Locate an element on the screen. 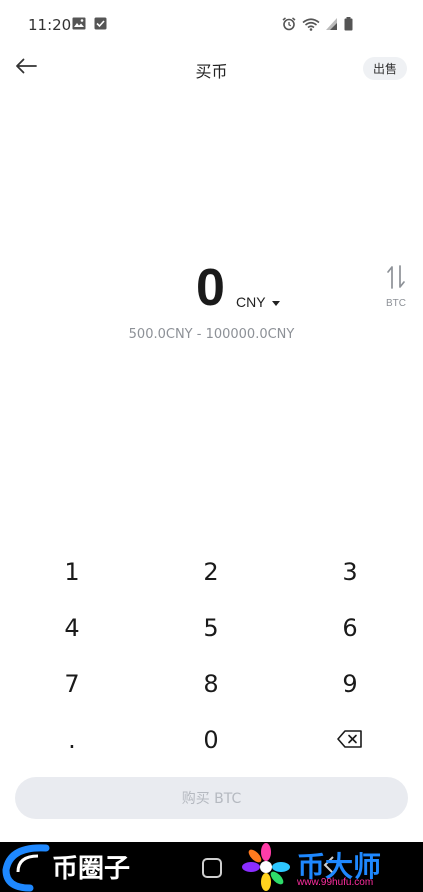 The width and height of the screenshot is (423, 892). signal-icon is located at coordinates (332, 24).